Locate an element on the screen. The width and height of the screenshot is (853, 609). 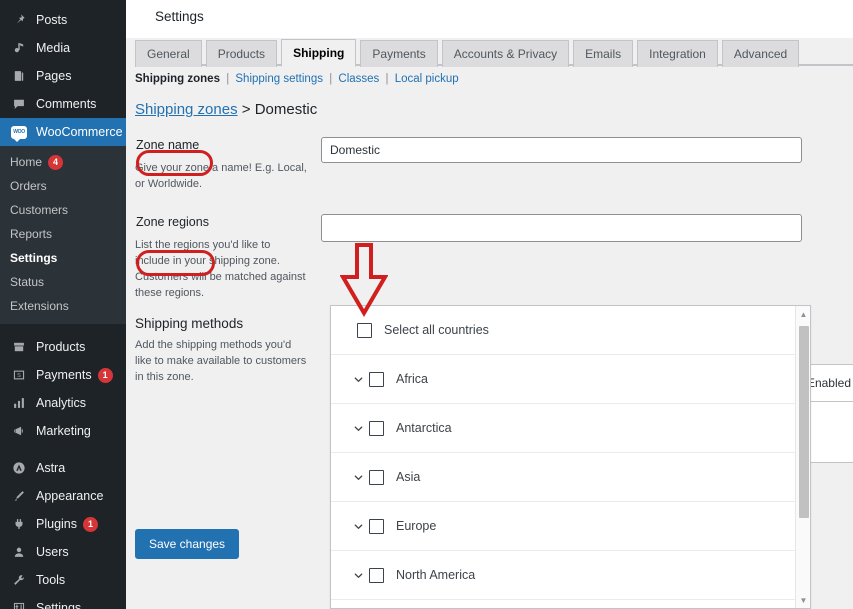
sidebar-item-analytics: Analytics is located at coordinates (63, 403).